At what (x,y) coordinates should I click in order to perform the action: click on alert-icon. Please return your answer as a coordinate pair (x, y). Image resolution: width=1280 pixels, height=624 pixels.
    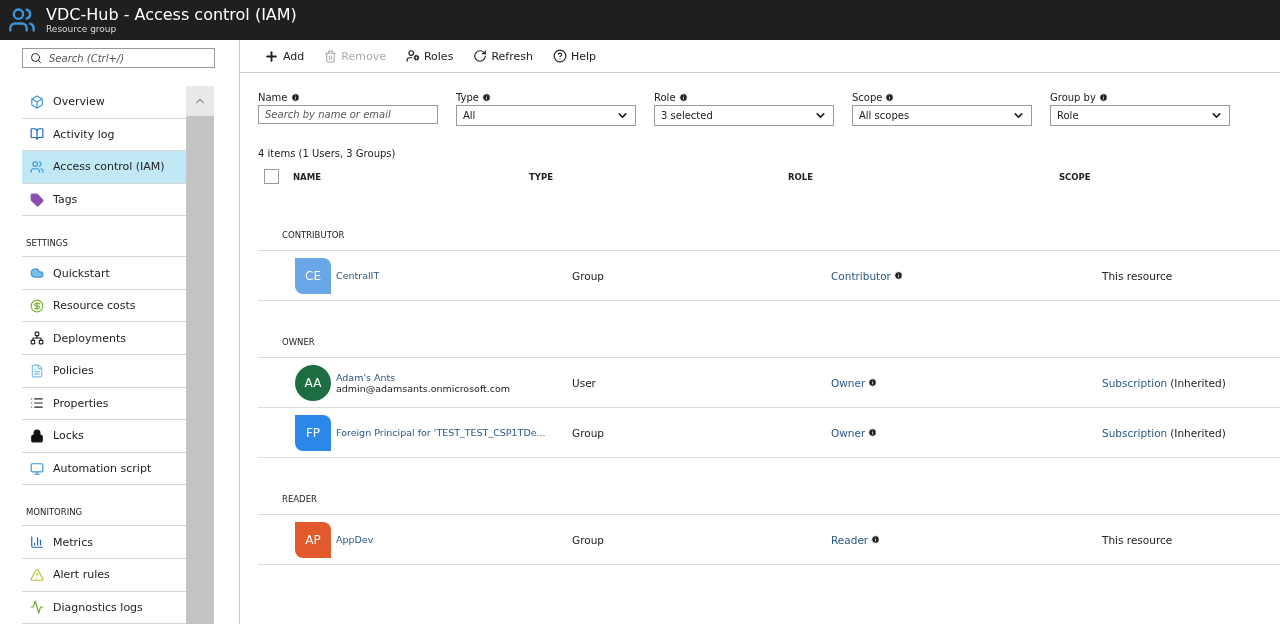
    Looking at the image, I should click on (37, 574).